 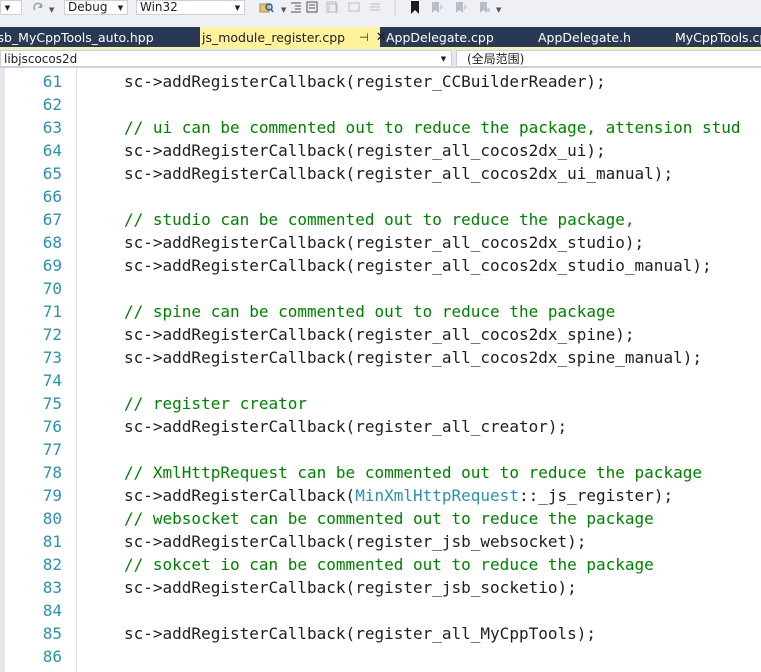 I want to click on code-segment: sc->addRegisterCallback(, so click(x=240, y=495).